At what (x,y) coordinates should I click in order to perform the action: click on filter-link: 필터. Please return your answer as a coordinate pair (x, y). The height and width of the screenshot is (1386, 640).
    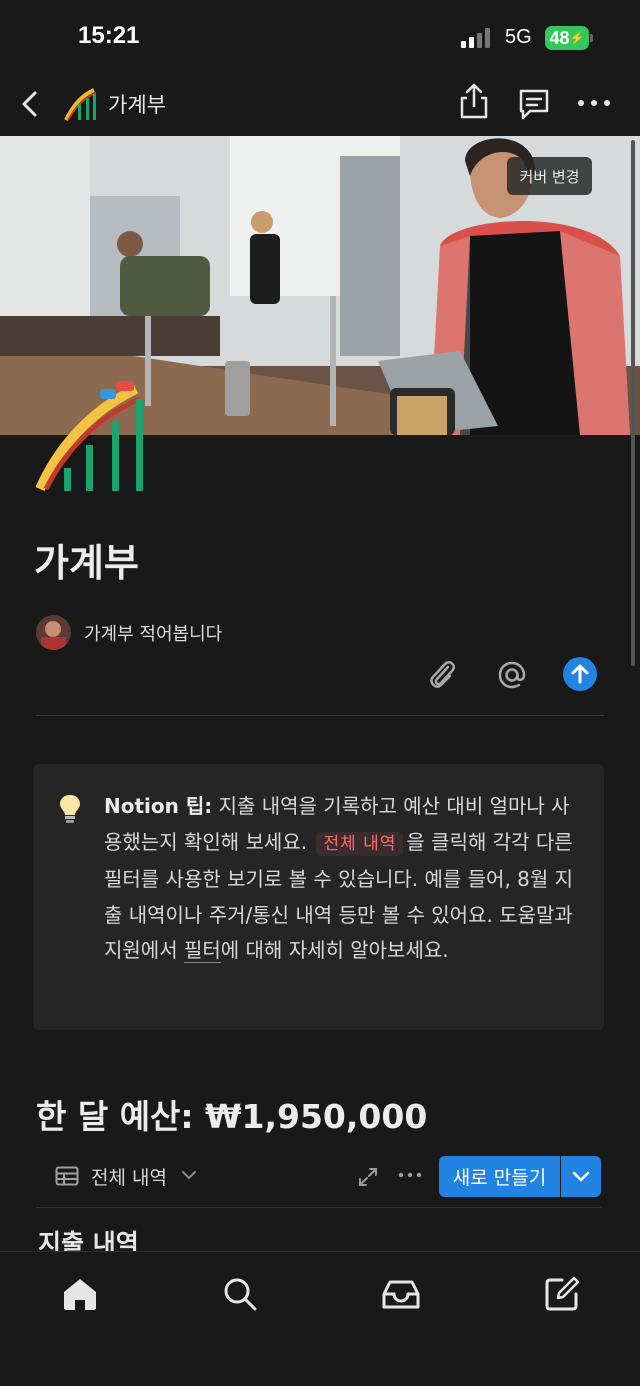
    Looking at the image, I should click on (202, 950).